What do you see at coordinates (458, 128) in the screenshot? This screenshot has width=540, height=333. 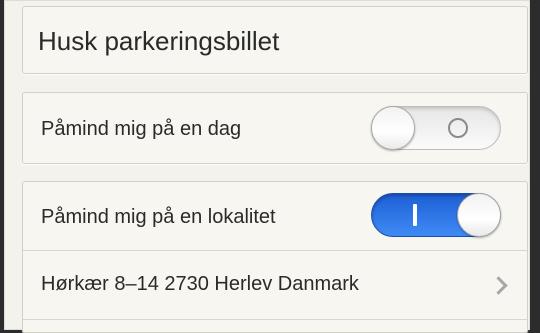 I see `off-circle-icon` at bounding box center [458, 128].